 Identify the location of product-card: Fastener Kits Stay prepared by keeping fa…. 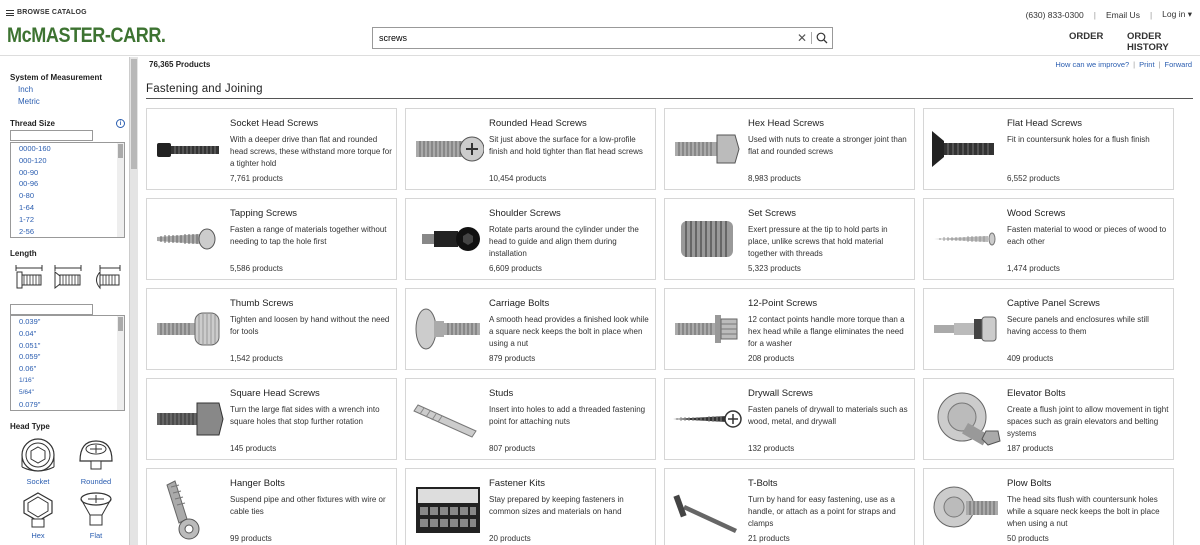
(530, 506).